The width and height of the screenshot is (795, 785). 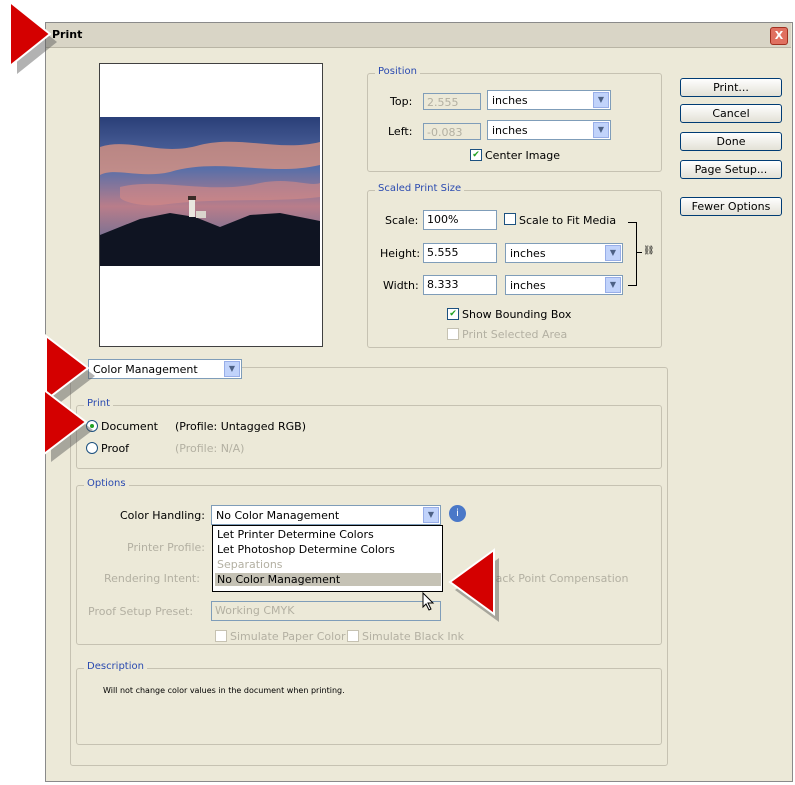 I want to click on simulate-paper-label: Simulate Paper Color, so click(x=288, y=636).